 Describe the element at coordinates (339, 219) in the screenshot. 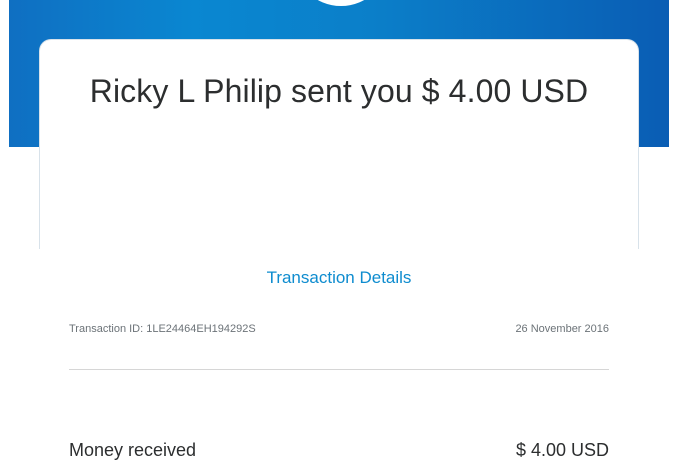

I see `card-fade` at that location.